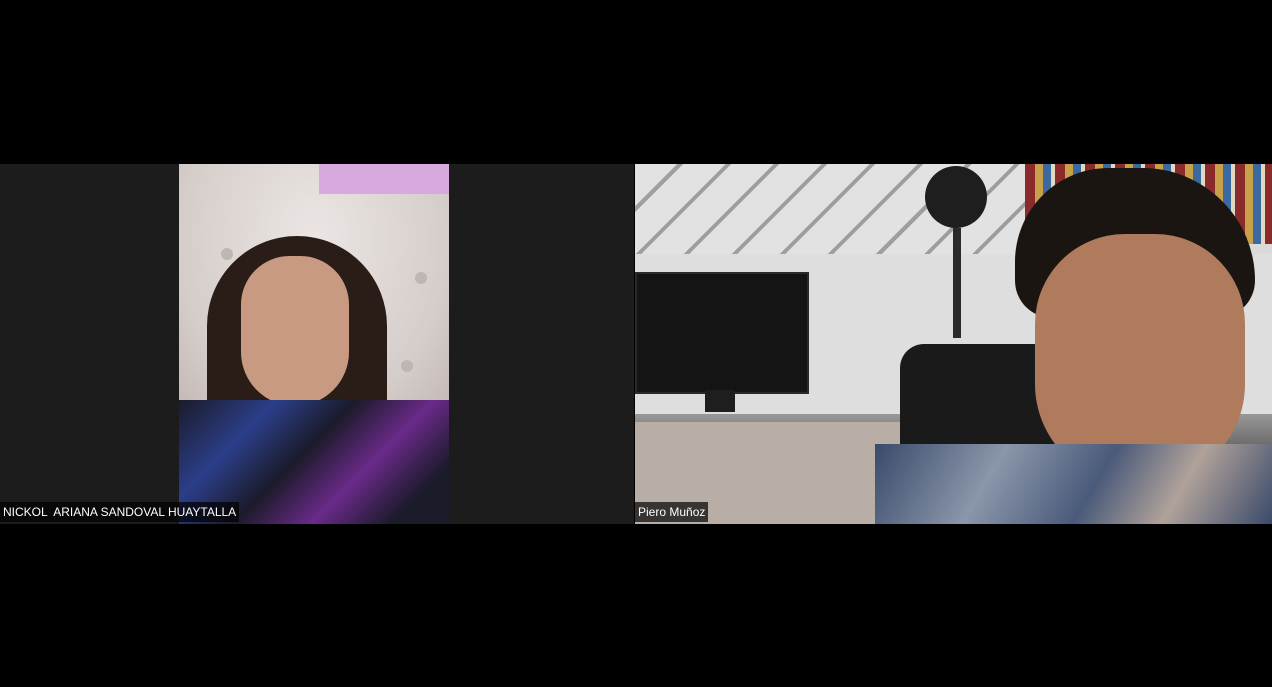  I want to click on microphone, so click(956, 197).